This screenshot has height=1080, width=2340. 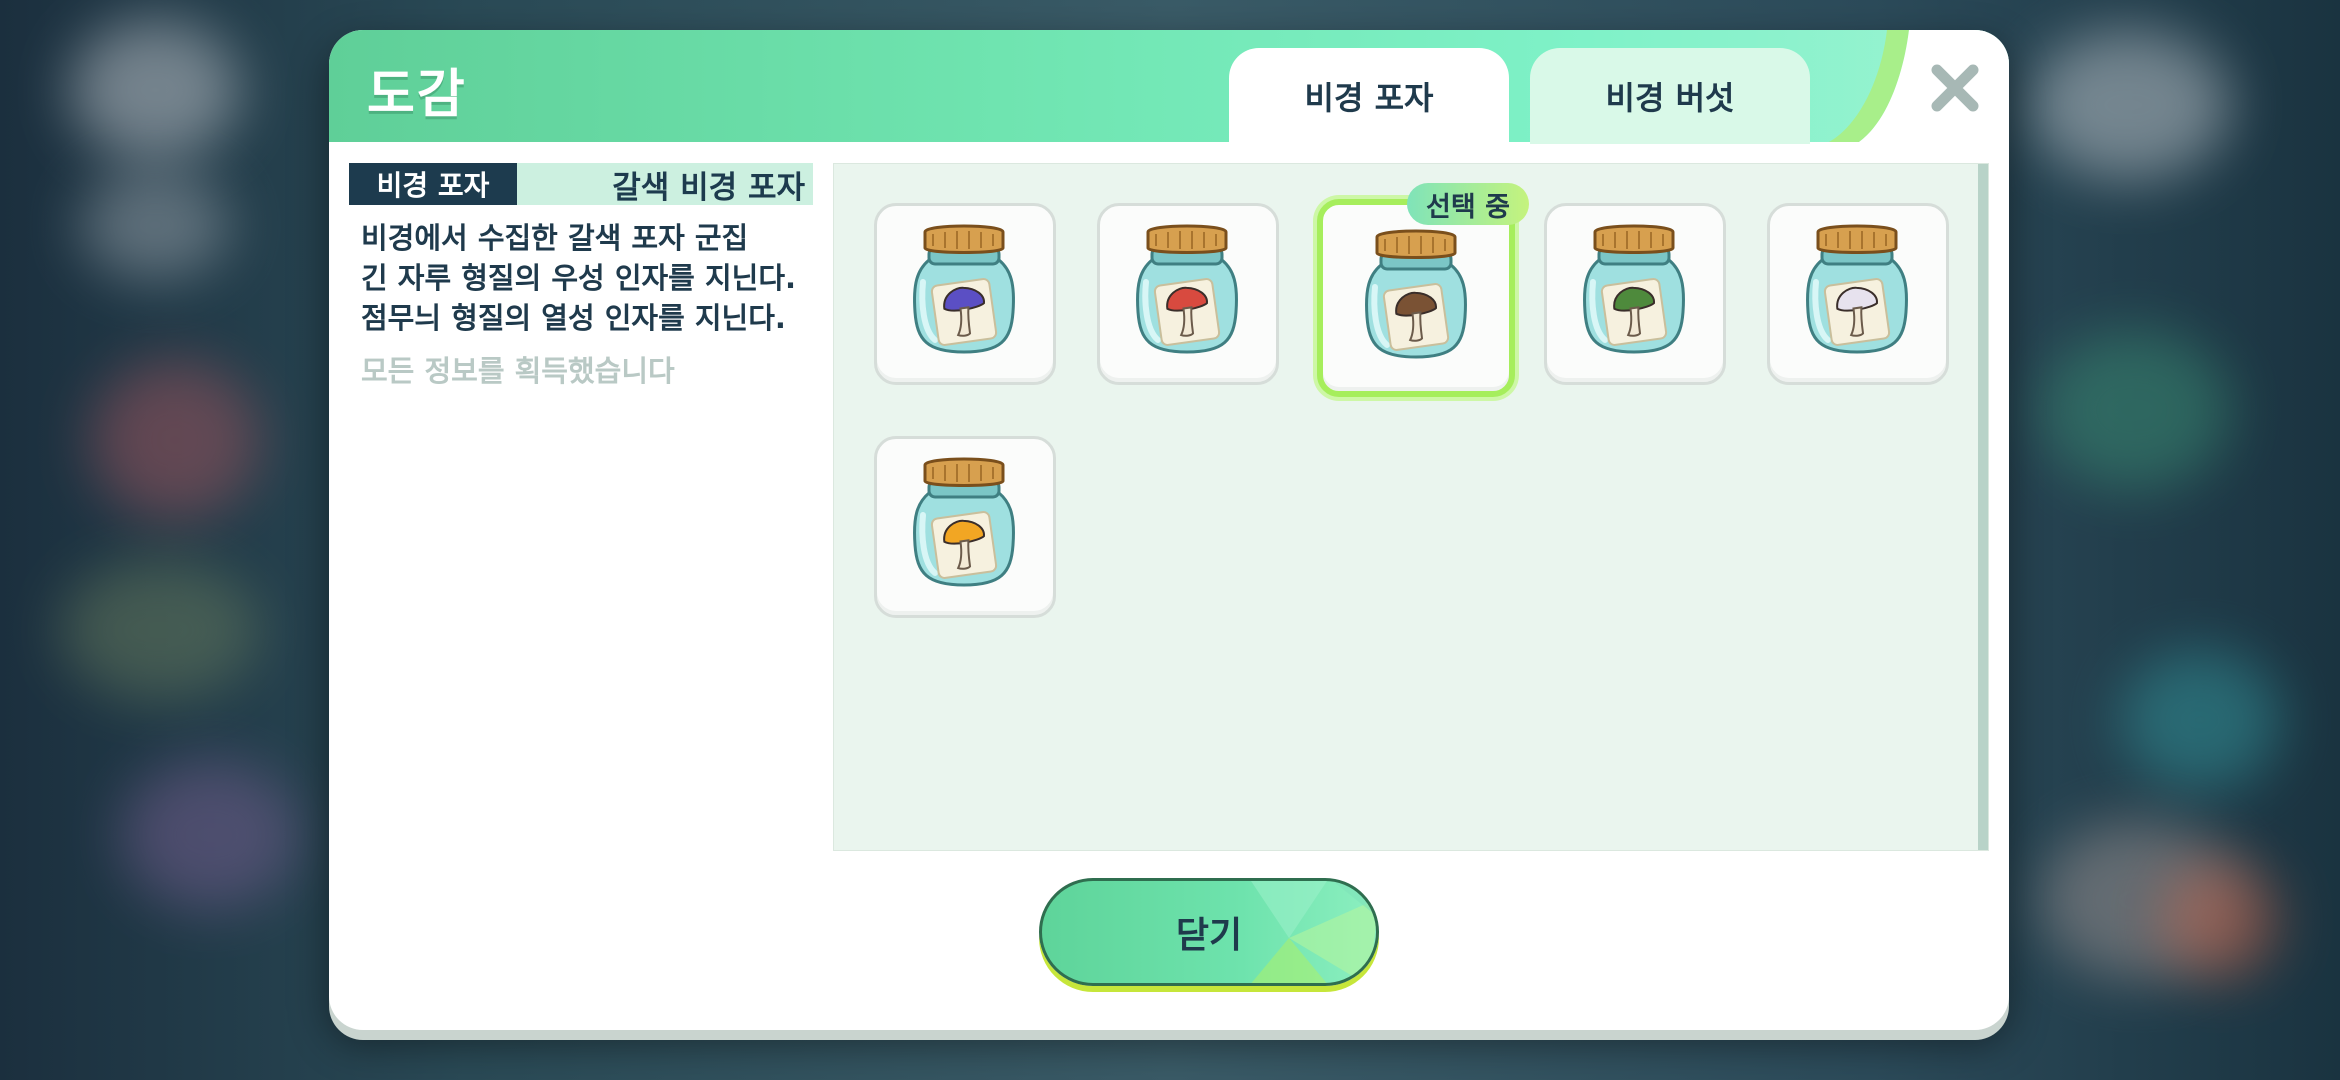 What do you see at coordinates (573, 318) in the screenshot?
I see `description-line: 점무늬 형질의 열성 인자를 지닌다.` at bounding box center [573, 318].